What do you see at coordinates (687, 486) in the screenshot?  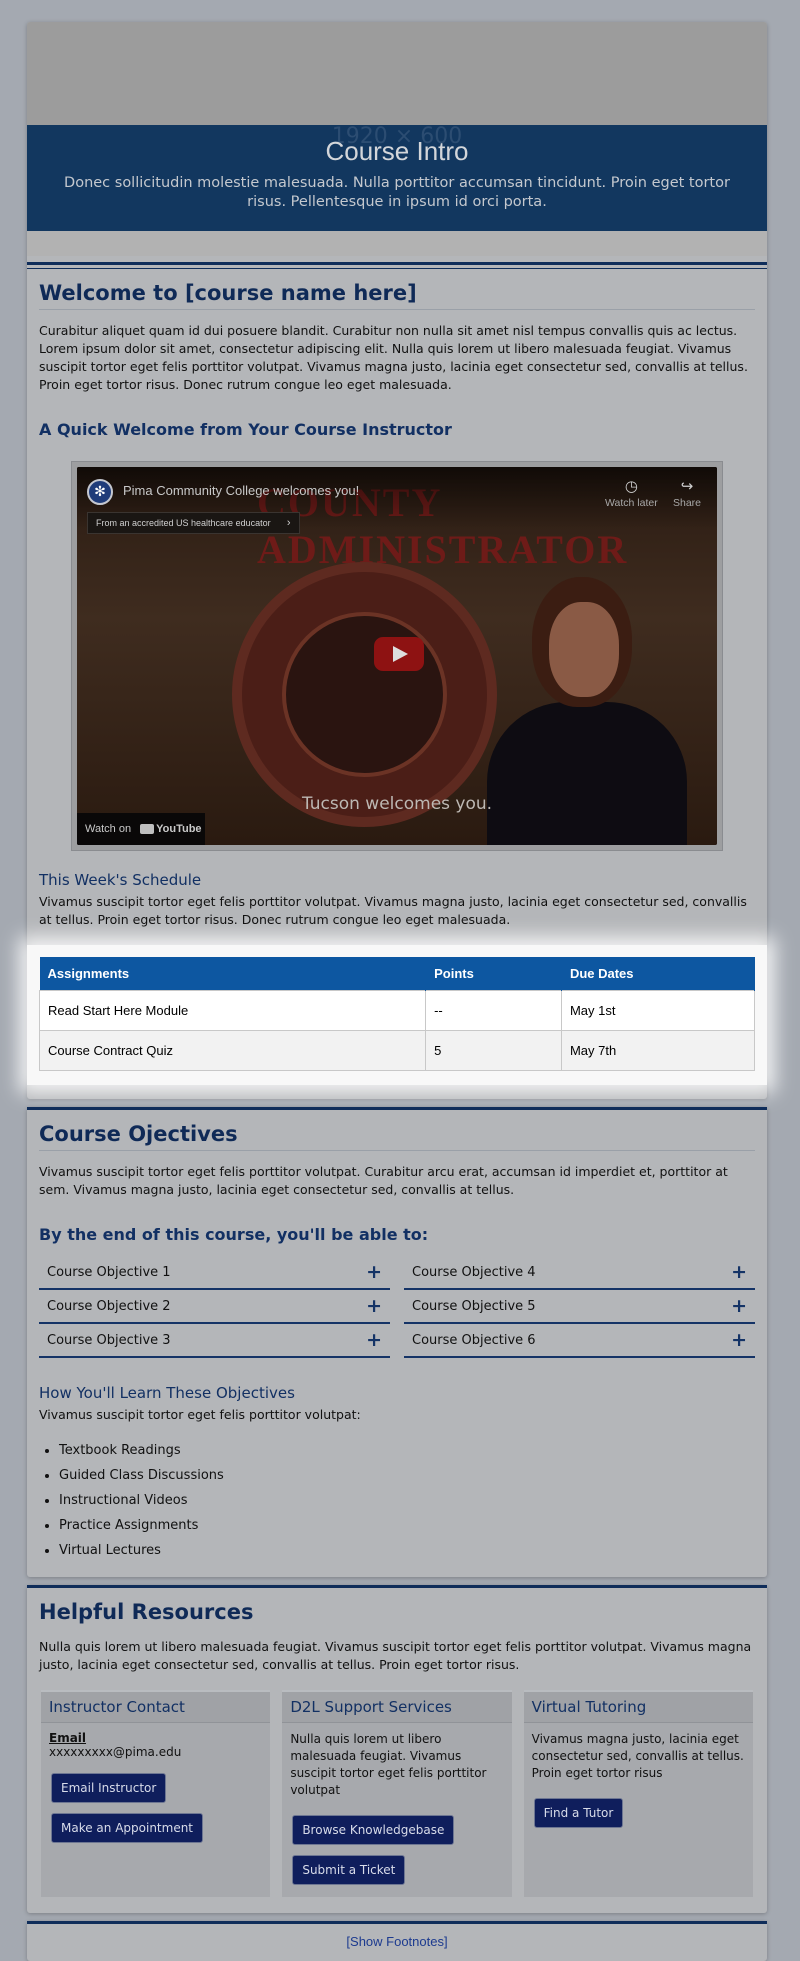 I see `share-icon: ↪` at bounding box center [687, 486].